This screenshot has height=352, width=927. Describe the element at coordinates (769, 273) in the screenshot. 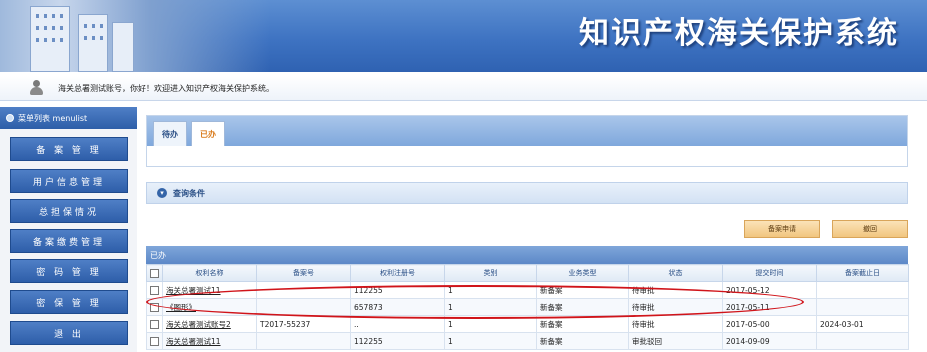

I see `column-header: 提交时间` at that location.